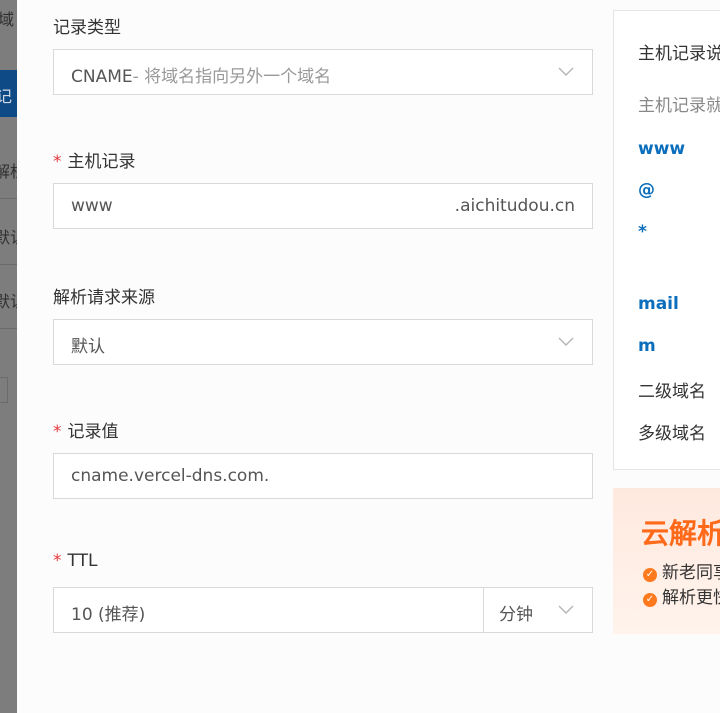 Image resolution: width=720 pixels, height=713 pixels. I want to click on record-value-input: cname.vercel-dns.com., so click(323, 476).